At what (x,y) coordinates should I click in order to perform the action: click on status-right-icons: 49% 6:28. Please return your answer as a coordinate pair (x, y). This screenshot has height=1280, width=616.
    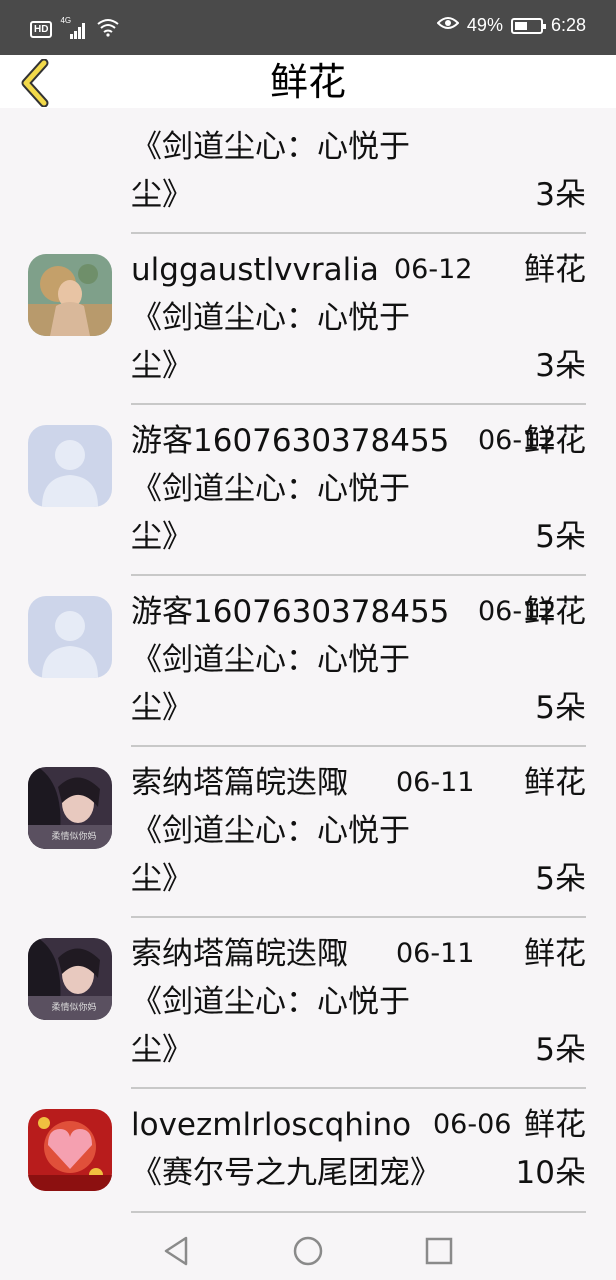
    Looking at the image, I should click on (511, 25).